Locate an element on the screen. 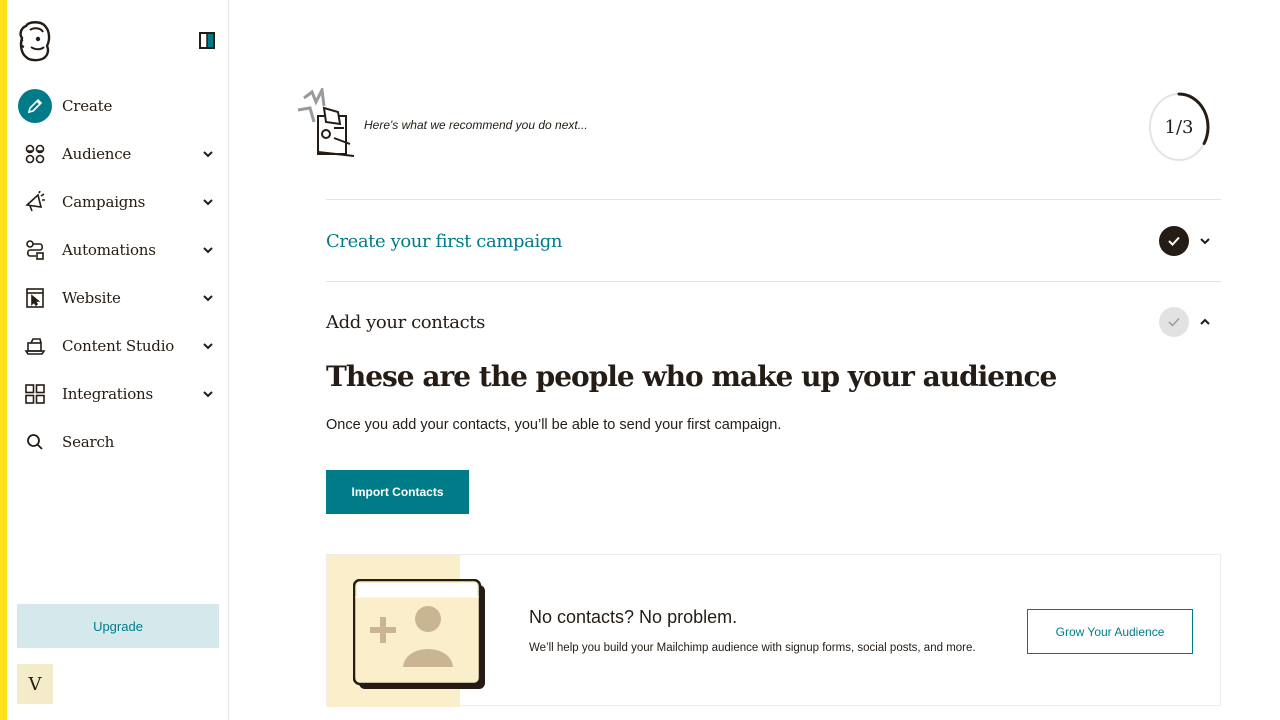  nav-item-create: Create is located at coordinates (118, 106).